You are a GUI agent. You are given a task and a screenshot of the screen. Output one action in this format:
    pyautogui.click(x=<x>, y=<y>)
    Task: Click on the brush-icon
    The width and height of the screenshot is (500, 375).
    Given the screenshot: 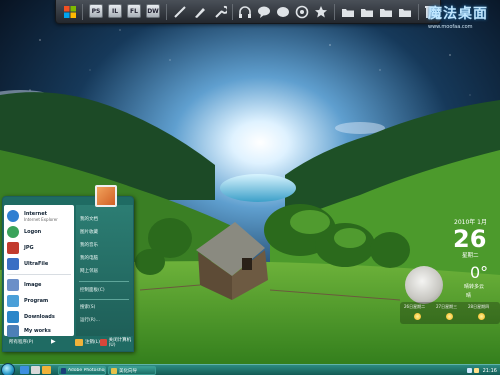 What is the action you would take?
    pyautogui.click(x=180, y=12)
    